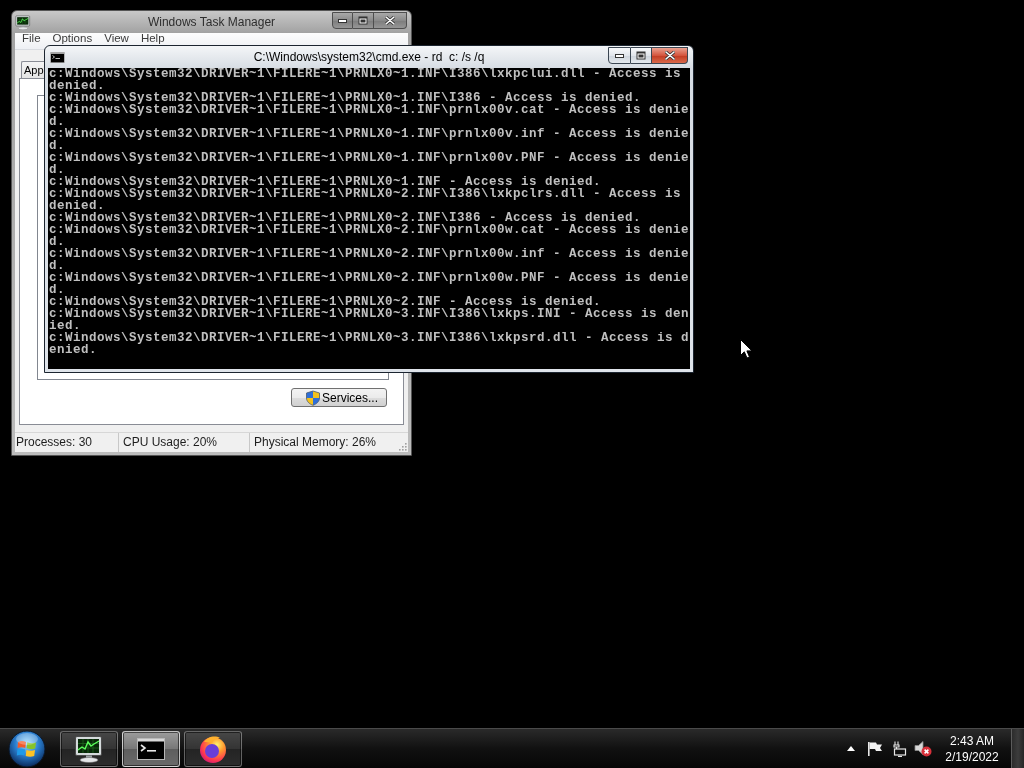 The image size is (1024, 768). What do you see at coordinates (72, 38) in the screenshot?
I see `menu-item: Options` at bounding box center [72, 38].